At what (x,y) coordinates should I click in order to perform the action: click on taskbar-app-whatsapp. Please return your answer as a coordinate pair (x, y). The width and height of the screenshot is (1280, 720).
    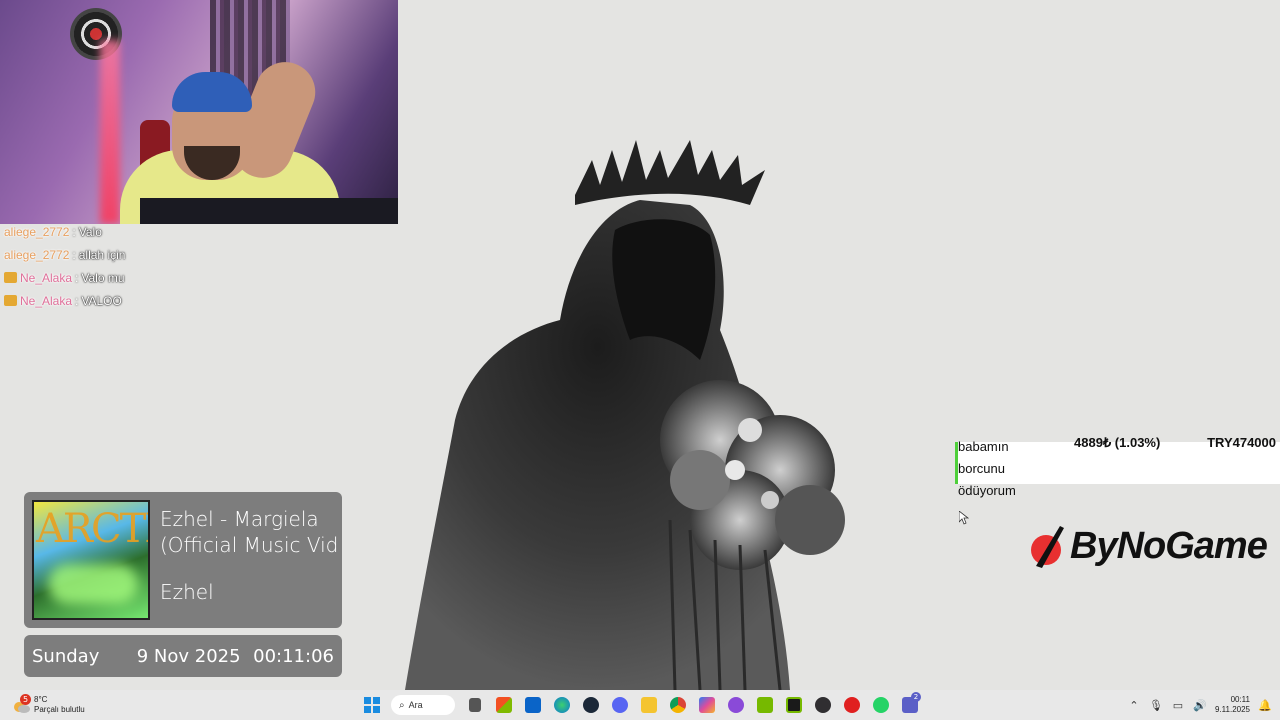
    Looking at the image, I should click on (880, 705).